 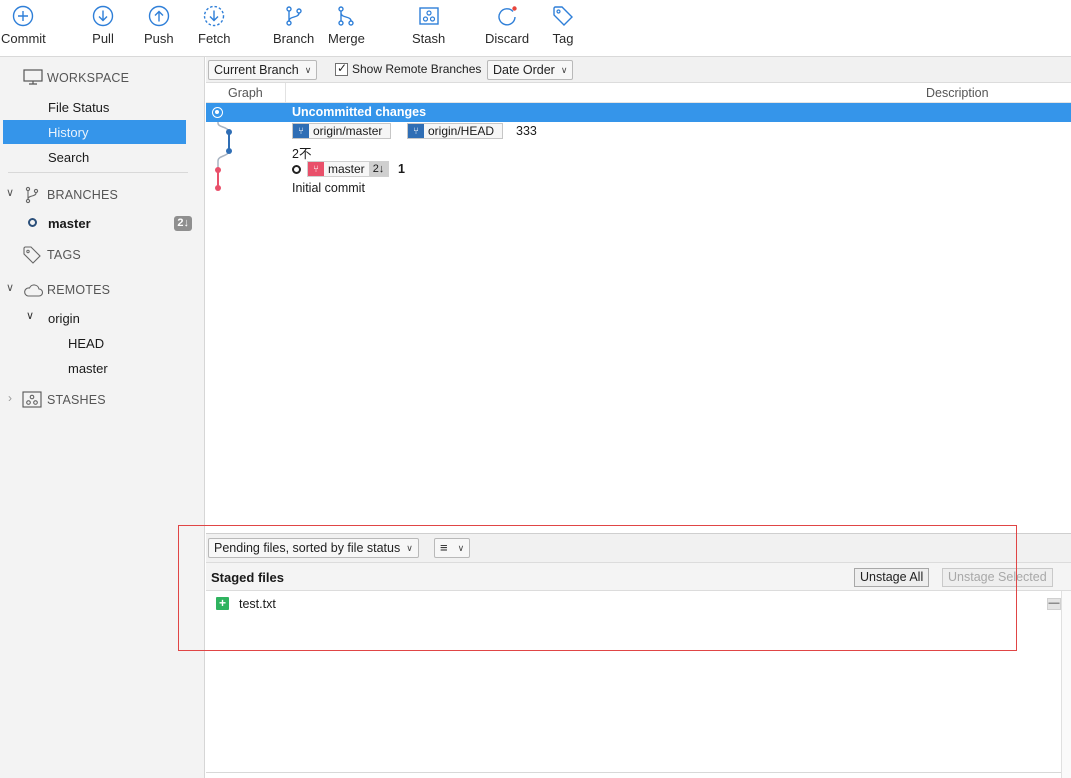 What do you see at coordinates (1054, 604) in the screenshot?
I see `unstage-file-button: —` at bounding box center [1054, 604].